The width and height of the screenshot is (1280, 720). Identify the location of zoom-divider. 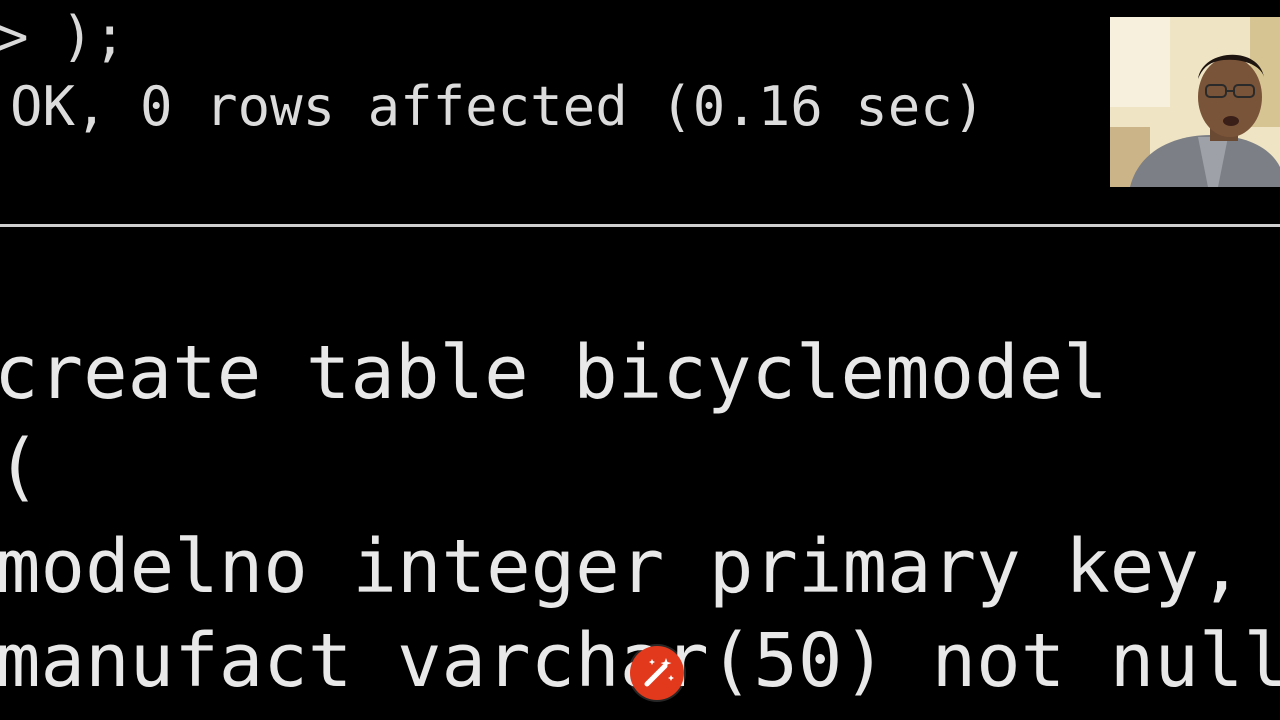
(640, 225).